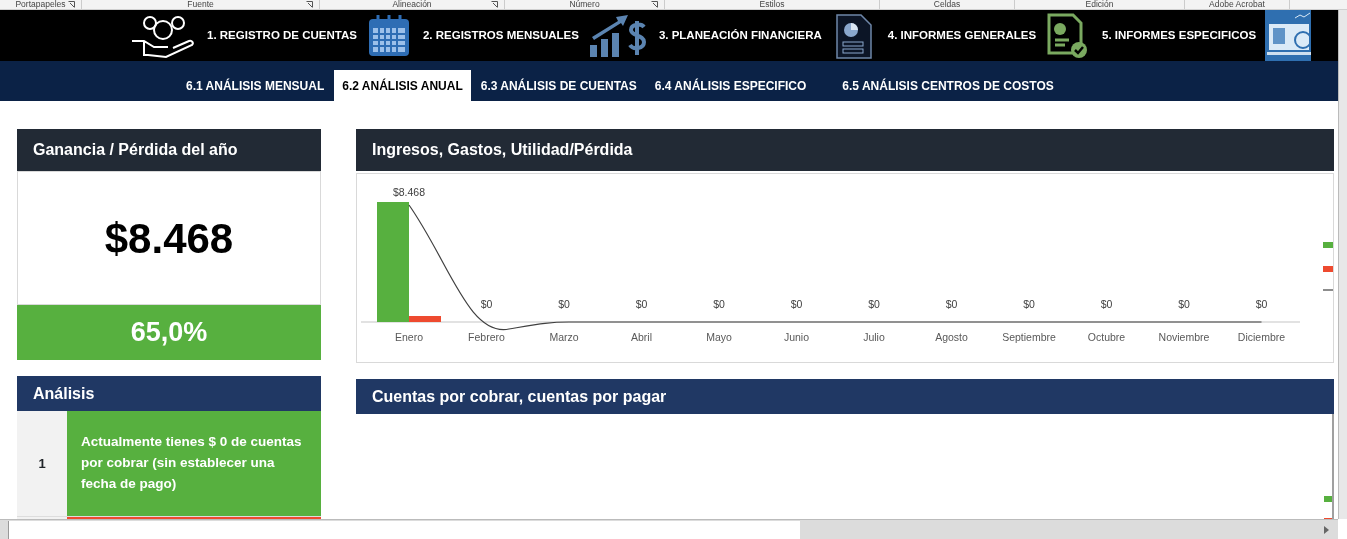 This screenshot has height=539, width=1347. What do you see at coordinates (617, 35) in the screenshot?
I see `growth-chart-icon` at bounding box center [617, 35].